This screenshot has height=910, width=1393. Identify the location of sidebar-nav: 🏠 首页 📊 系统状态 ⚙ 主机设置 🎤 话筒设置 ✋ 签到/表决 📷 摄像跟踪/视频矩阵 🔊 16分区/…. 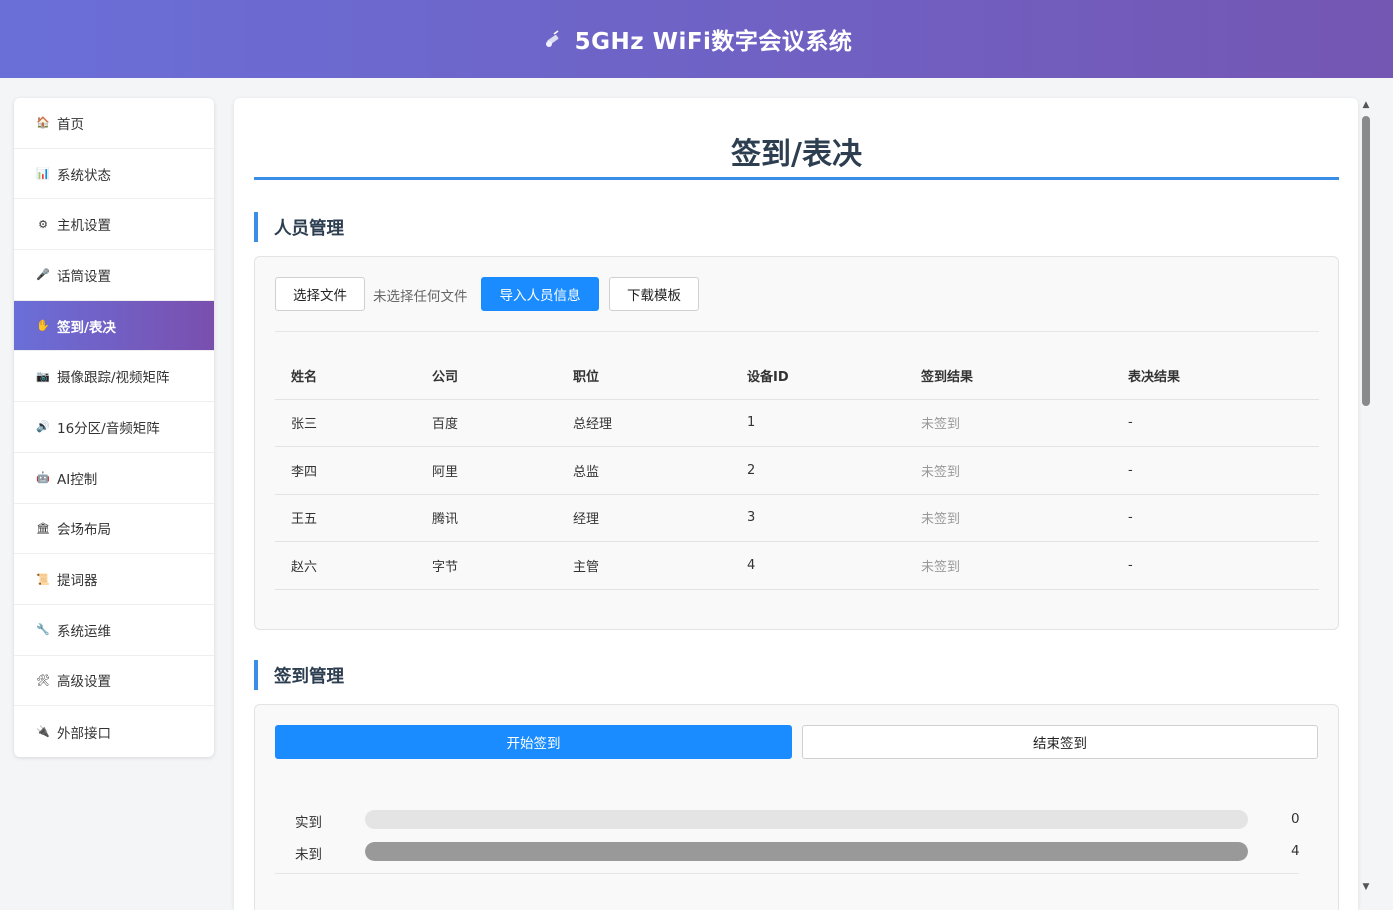
(114, 427).